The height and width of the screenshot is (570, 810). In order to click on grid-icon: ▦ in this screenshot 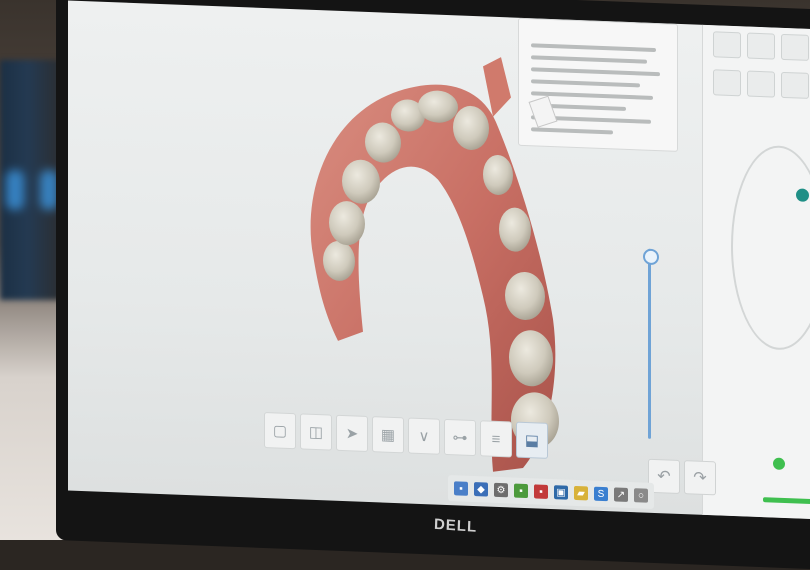, I will do `click(388, 435)`.